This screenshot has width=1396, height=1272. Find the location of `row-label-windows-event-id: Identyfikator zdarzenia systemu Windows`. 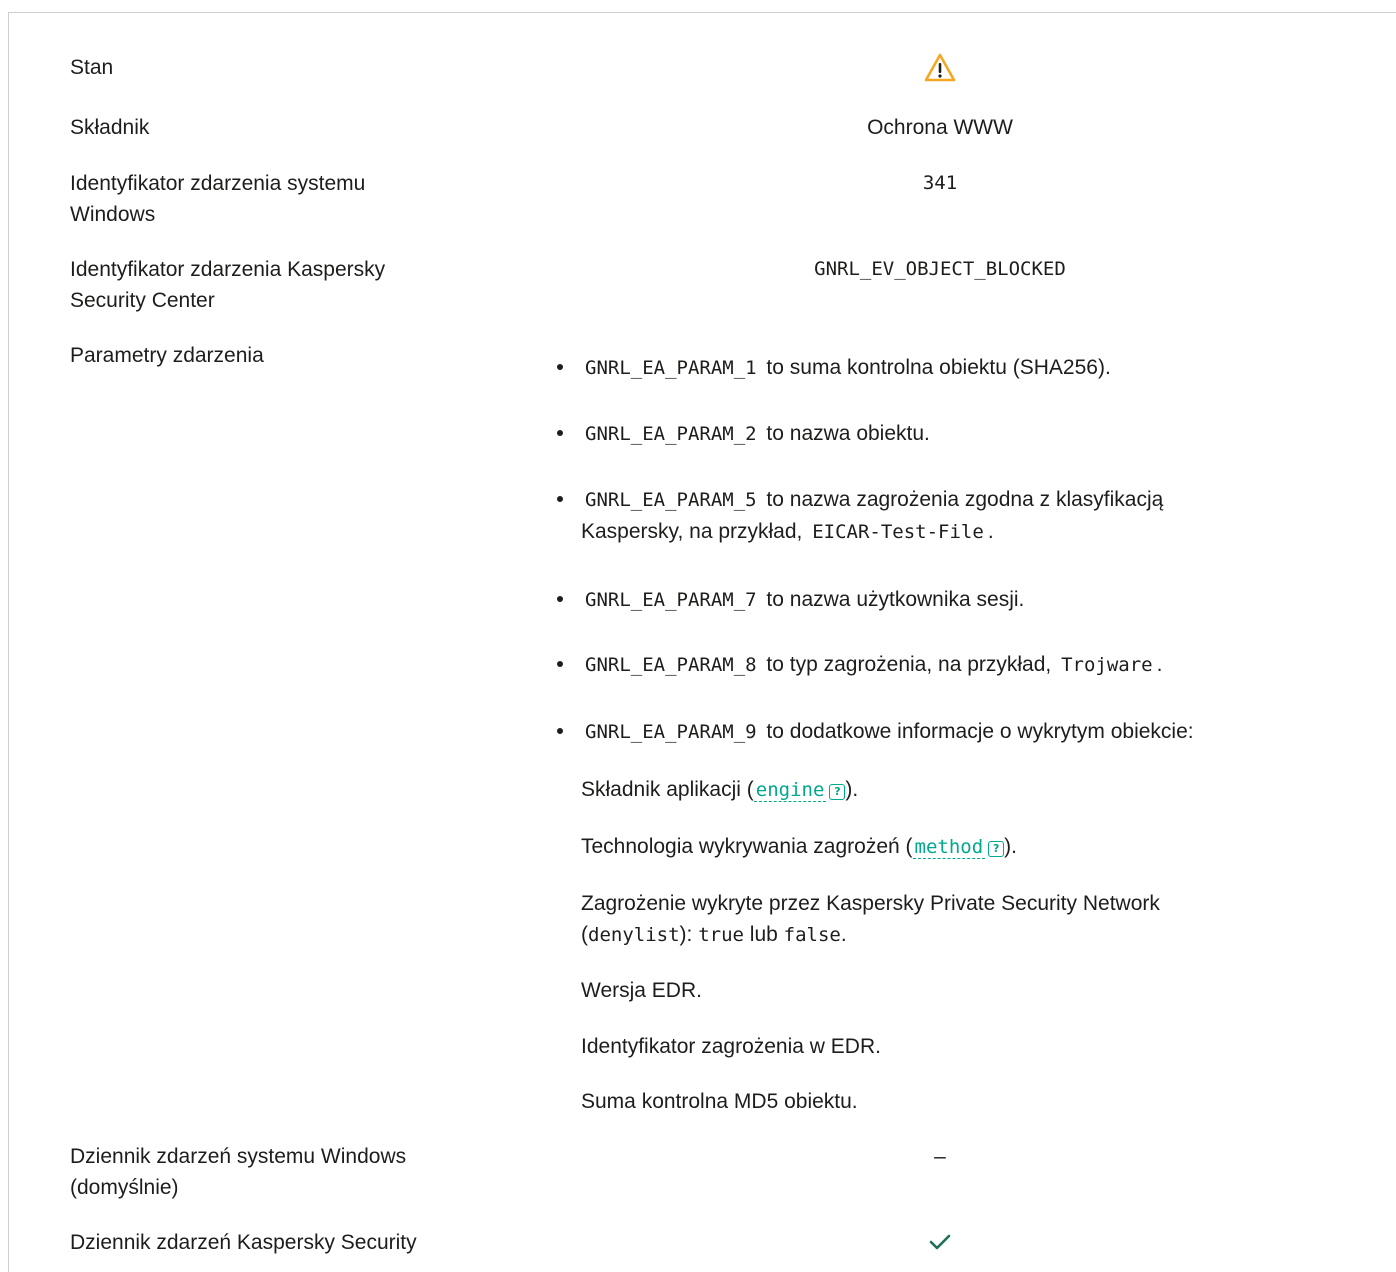

row-label-windows-event-id: Identyfikator zdarzenia systemu Windows is located at coordinates (280, 199).